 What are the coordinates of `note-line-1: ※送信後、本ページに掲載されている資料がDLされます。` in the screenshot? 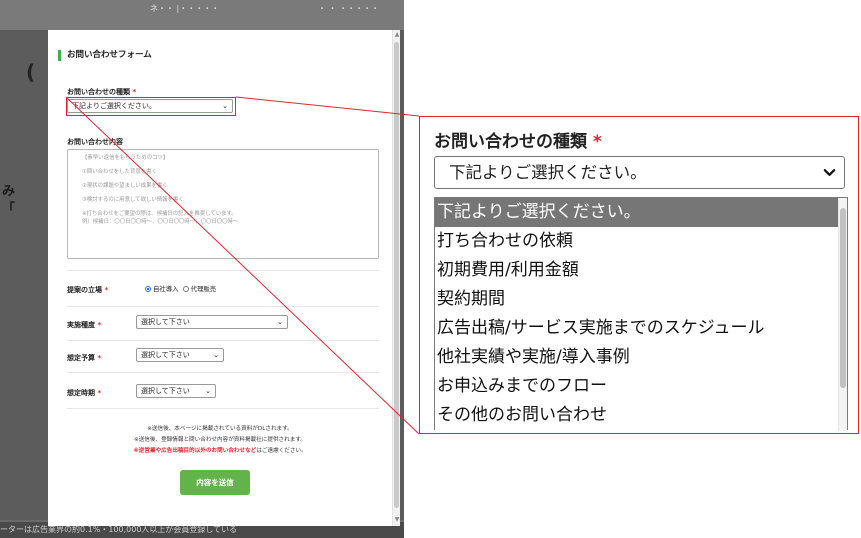 It's located at (220, 429).